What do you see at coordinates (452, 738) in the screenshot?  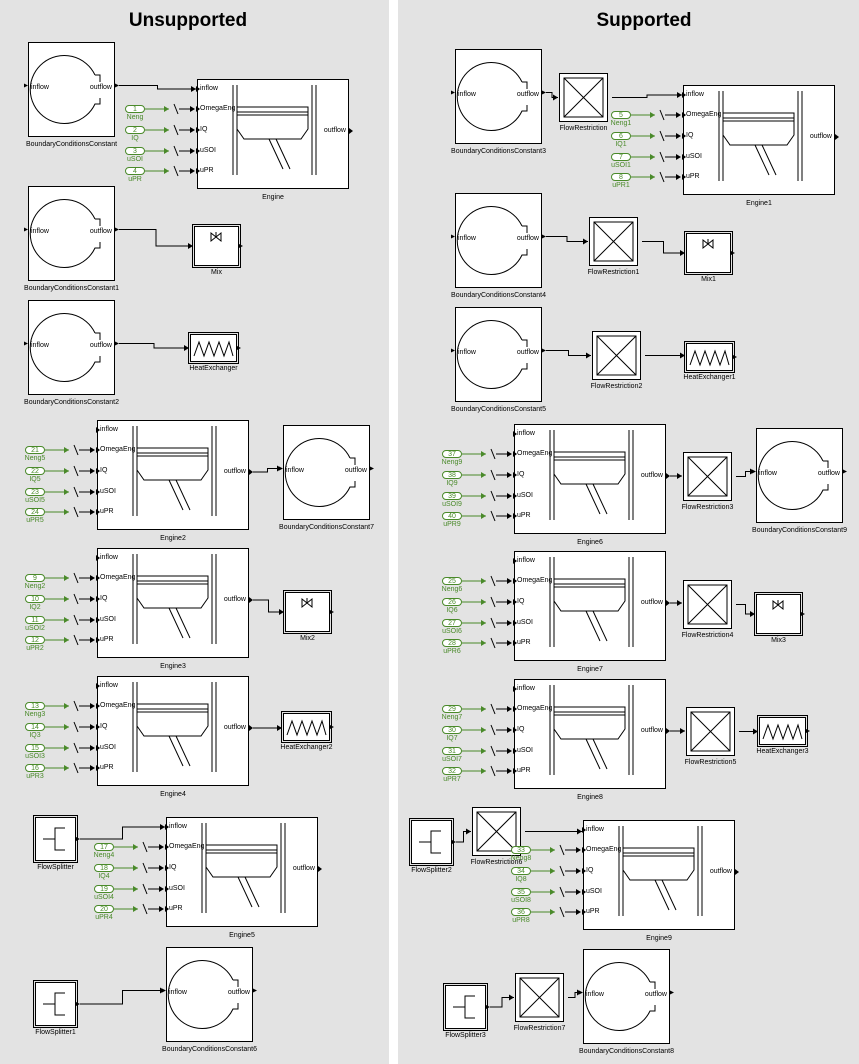 I see `input-signal-label: IQ7` at bounding box center [452, 738].